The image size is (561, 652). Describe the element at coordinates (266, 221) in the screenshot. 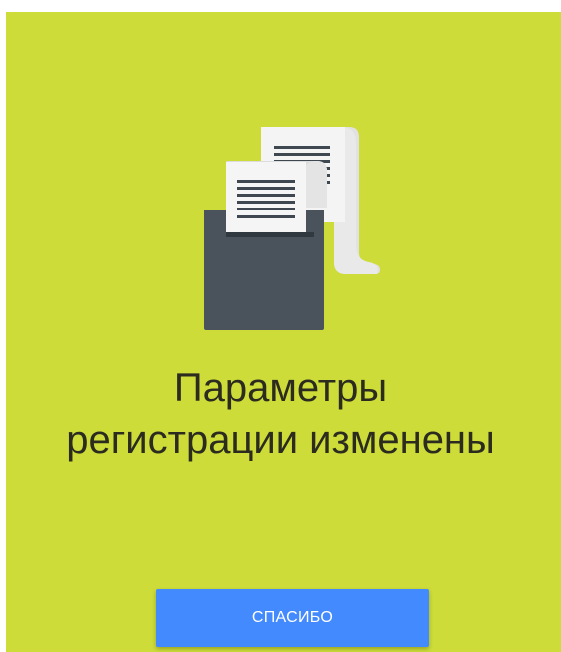

I see `receipt-slot-paper` at that location.